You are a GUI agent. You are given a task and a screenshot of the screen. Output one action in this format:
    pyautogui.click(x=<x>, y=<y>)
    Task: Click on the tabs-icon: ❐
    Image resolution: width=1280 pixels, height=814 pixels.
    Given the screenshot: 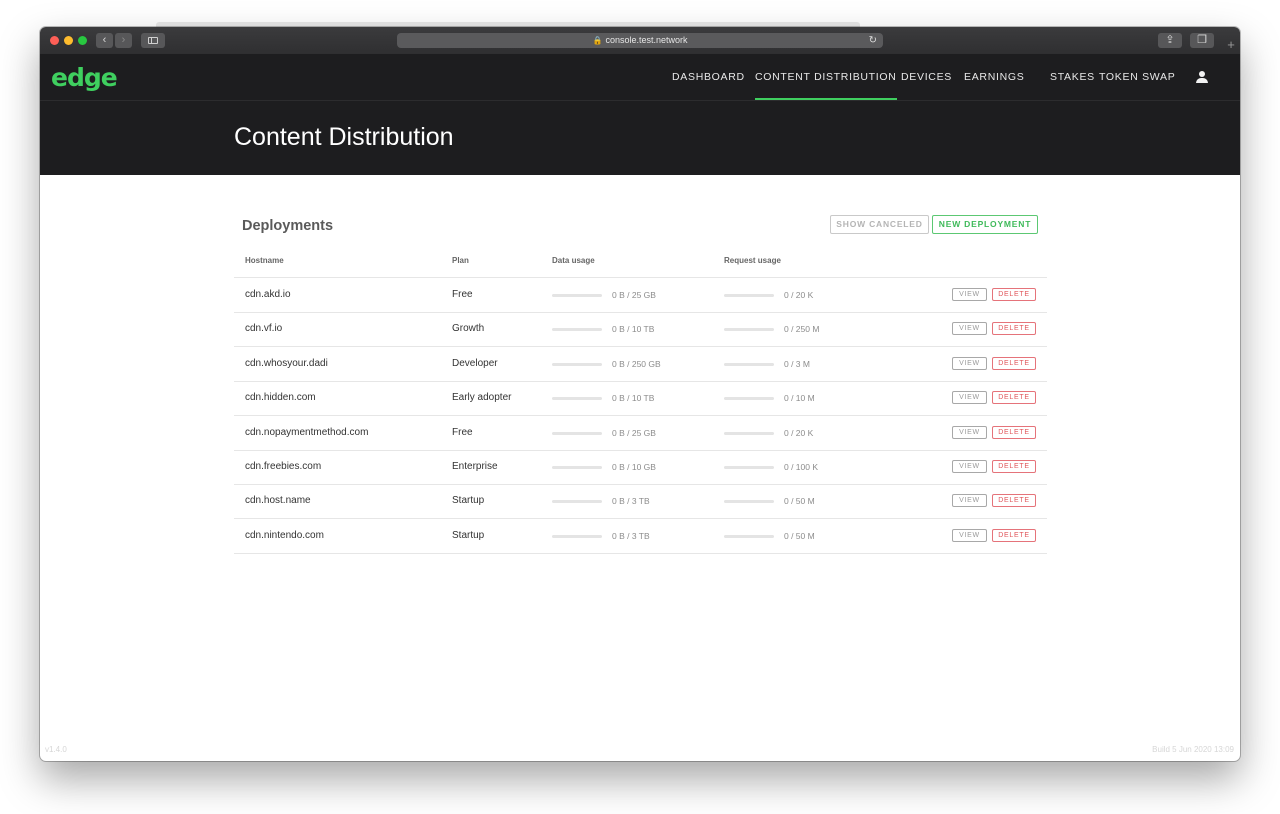 What is the action you would take?
    pyautogui.click(x=1202, y=40)
    